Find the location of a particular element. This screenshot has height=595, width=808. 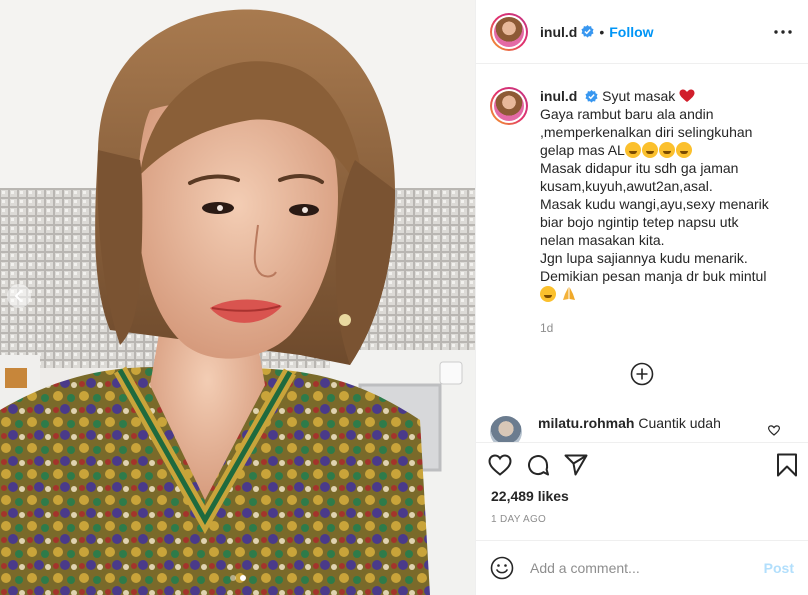

share-icon is located at coordinates (576, 464).